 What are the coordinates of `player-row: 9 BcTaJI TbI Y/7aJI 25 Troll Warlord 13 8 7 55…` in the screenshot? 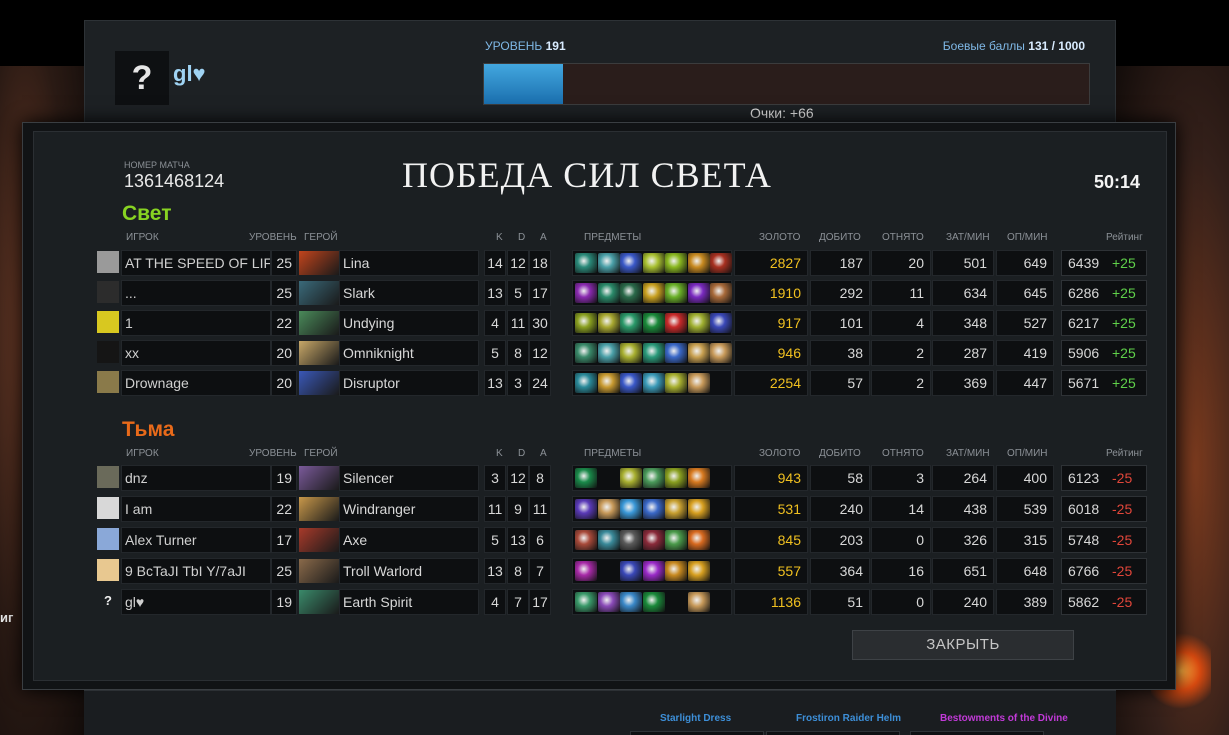 It's located at (601, 571).